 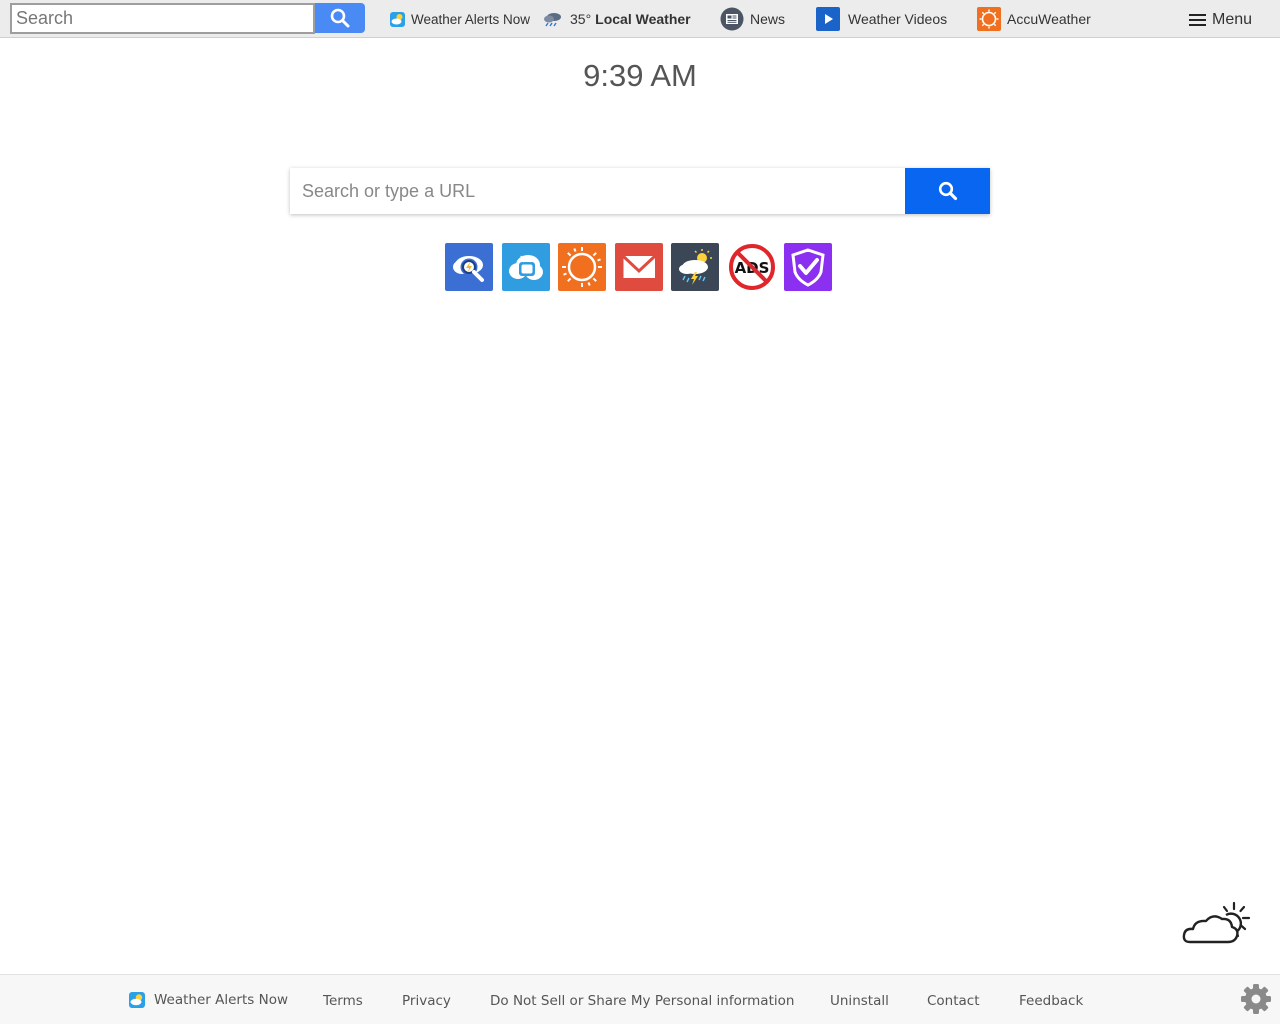 I want to click on footer-link-feedback: Feedback, so click(x=1051, y=1001).